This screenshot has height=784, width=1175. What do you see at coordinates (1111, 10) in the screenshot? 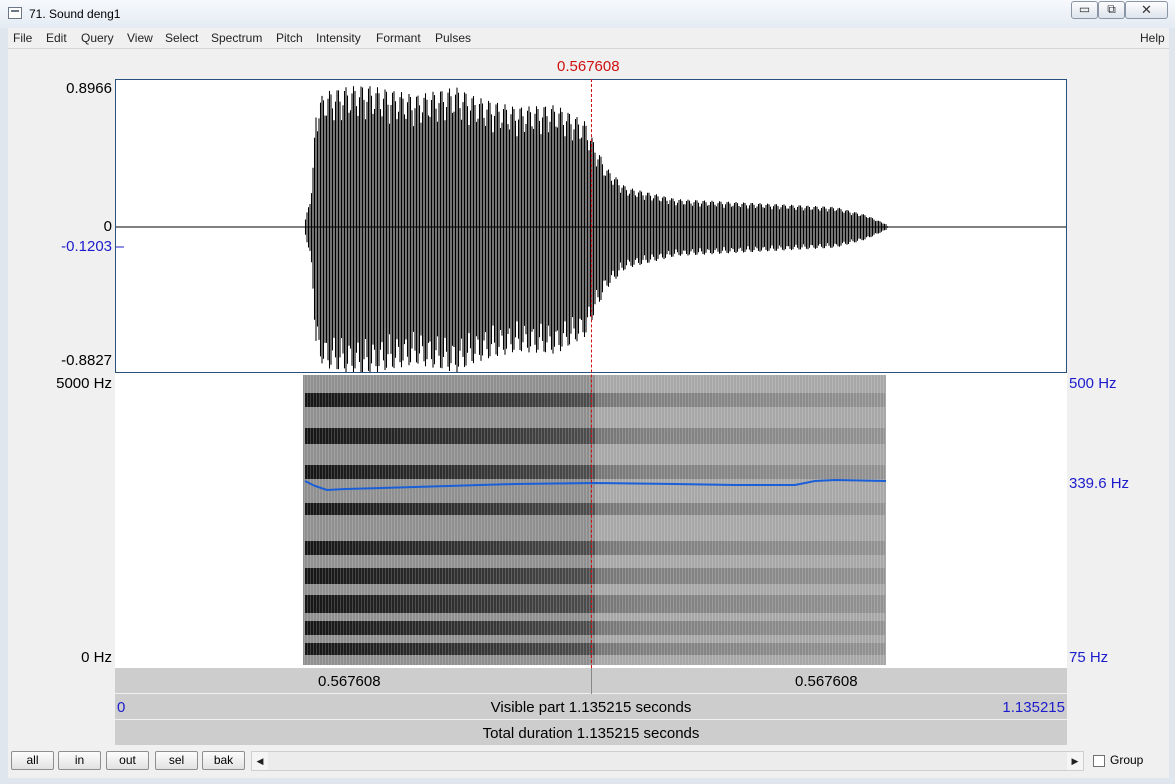
I see `maximize-button: ⧉` at bounding box center [1111, 10].